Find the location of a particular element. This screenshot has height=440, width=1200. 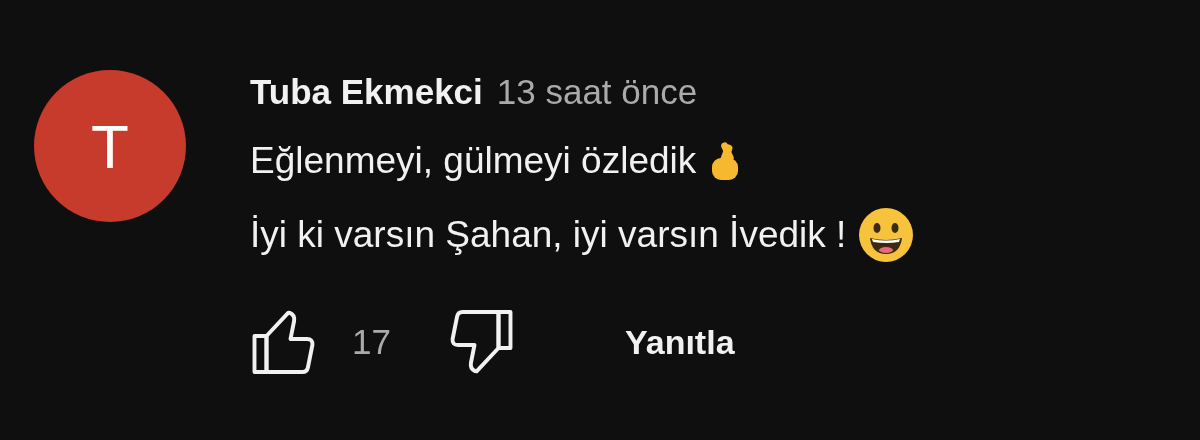

like-count: 17 is located at coordinates (371, 342).